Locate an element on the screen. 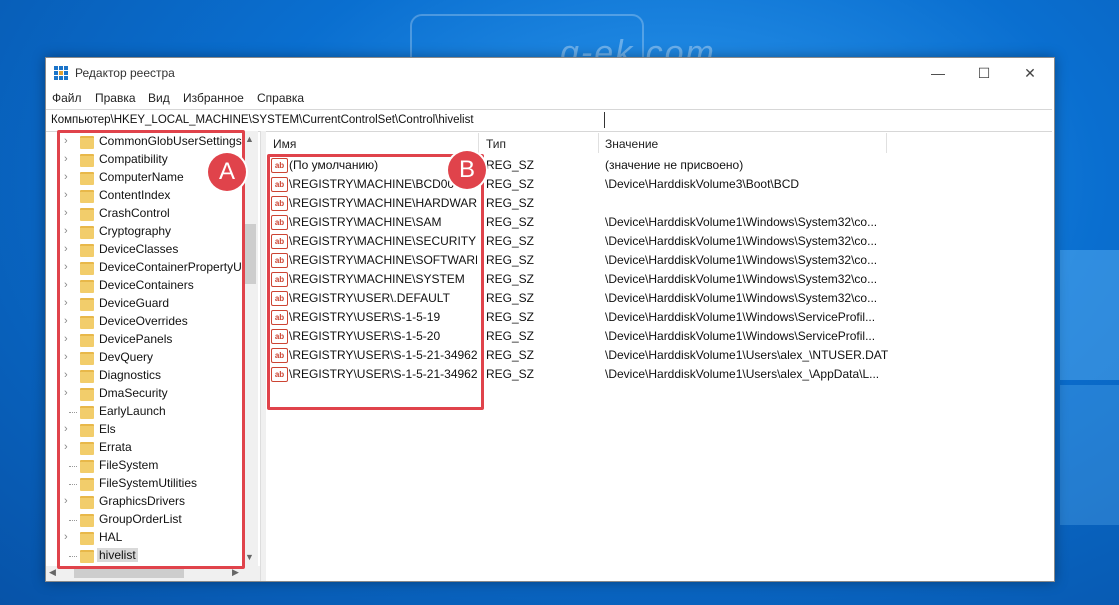  list-header: Имя Тип Значение is located at coordinates (659, 143).